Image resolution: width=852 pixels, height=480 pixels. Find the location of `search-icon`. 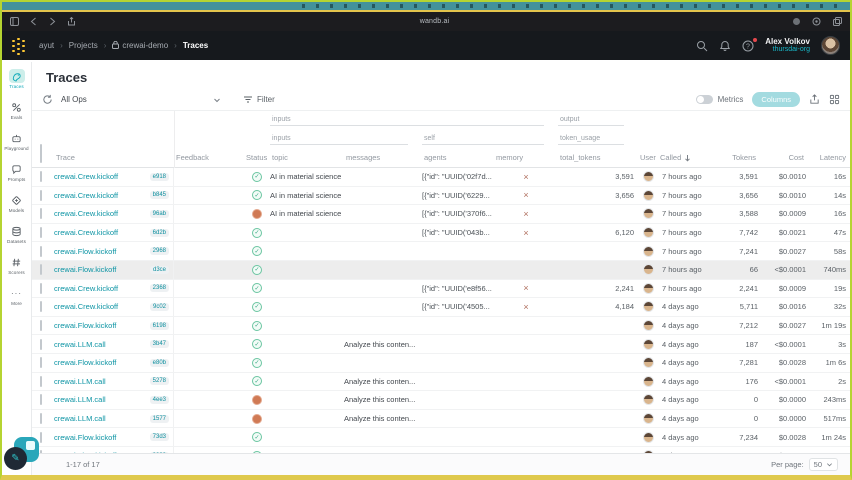

search-icon is located at coordinates (702, 46).